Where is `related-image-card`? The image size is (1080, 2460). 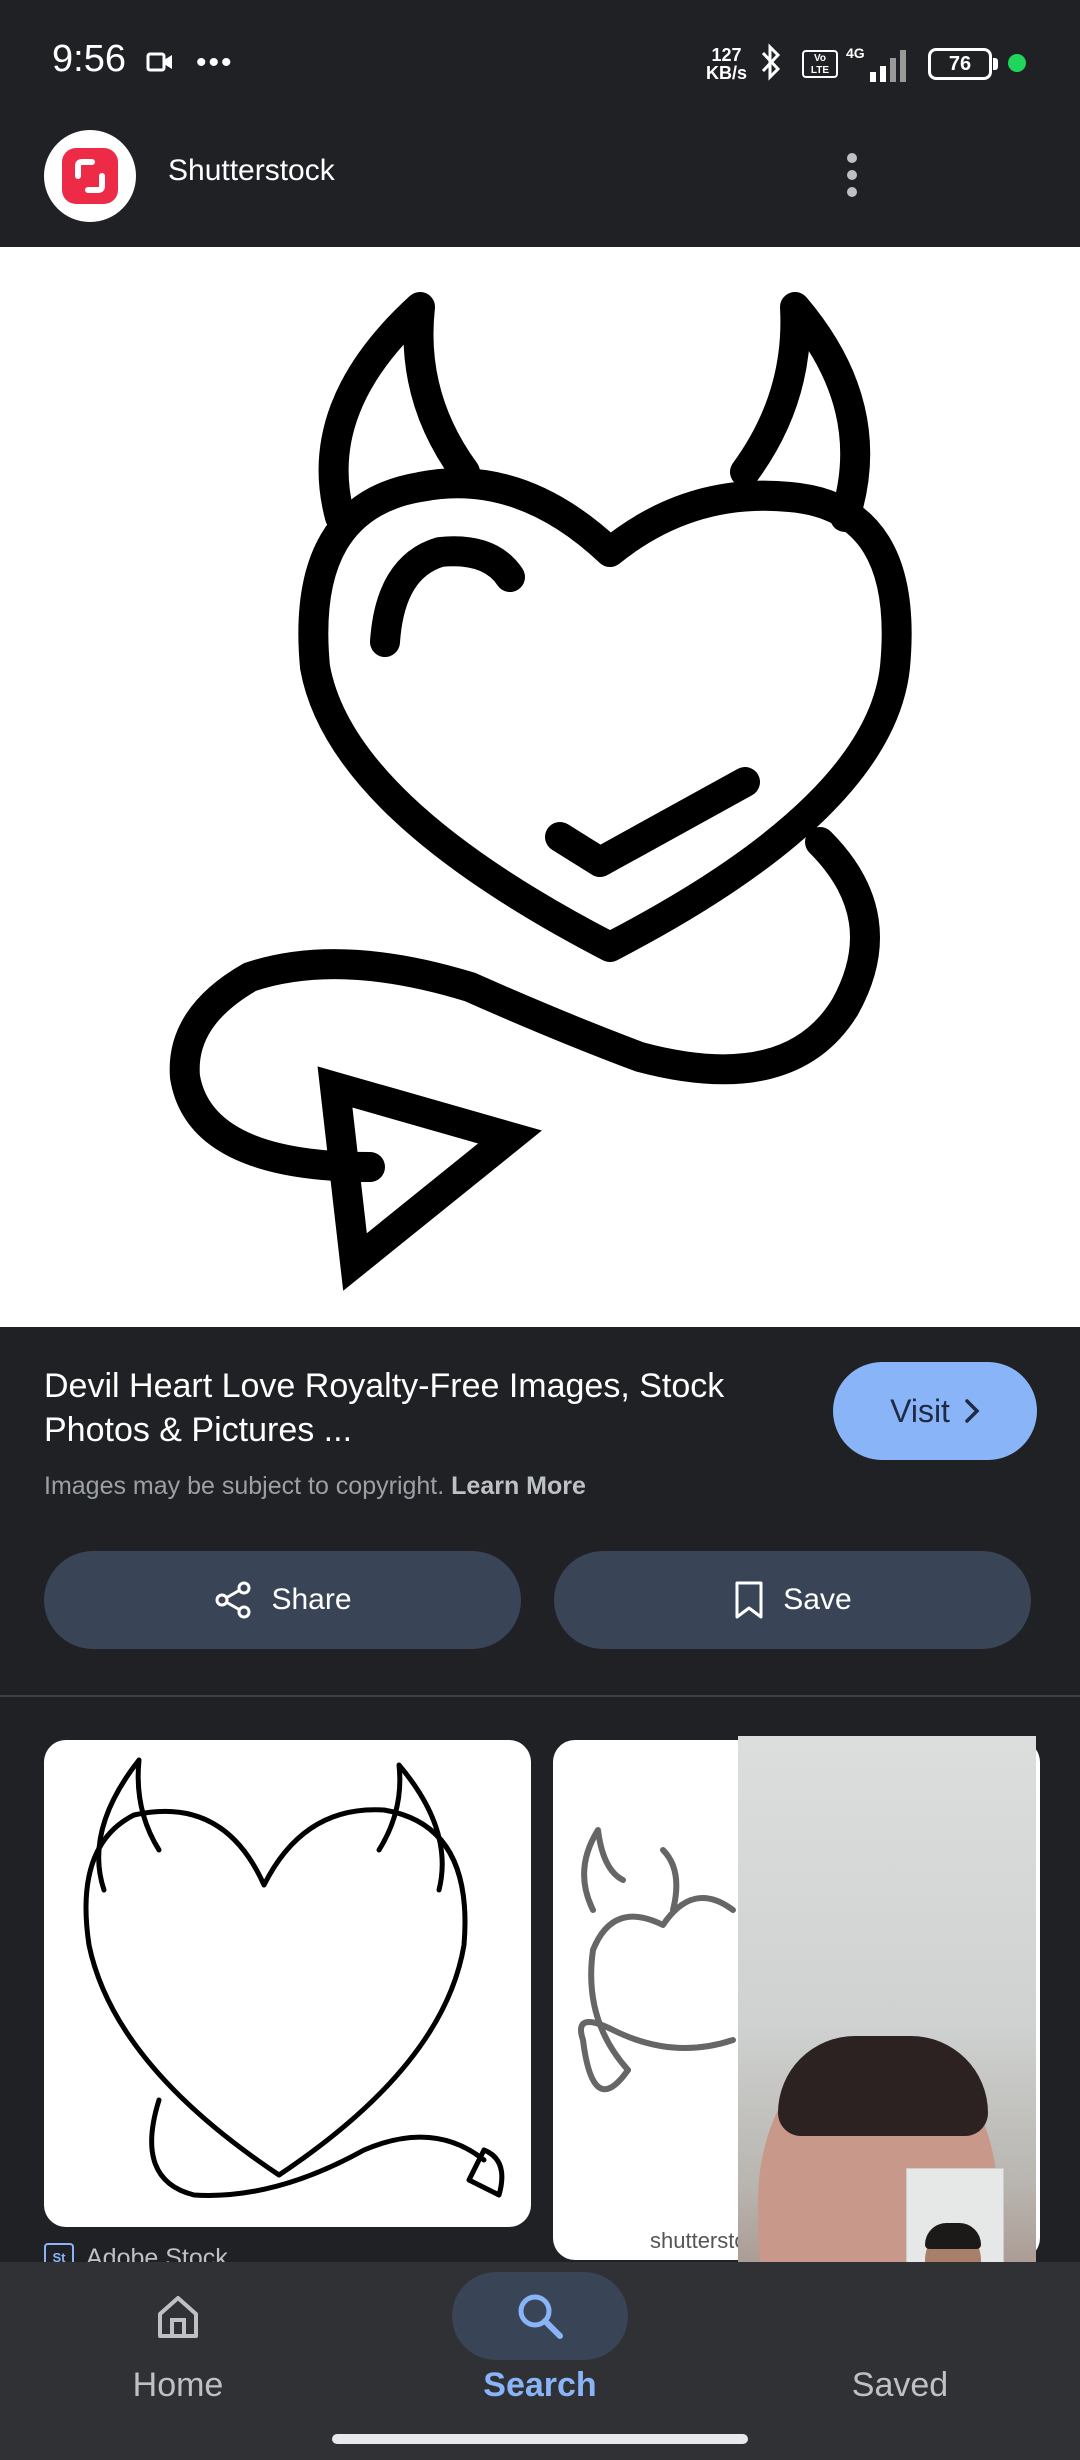 related-image-card is located at coordinates (287, 1983).